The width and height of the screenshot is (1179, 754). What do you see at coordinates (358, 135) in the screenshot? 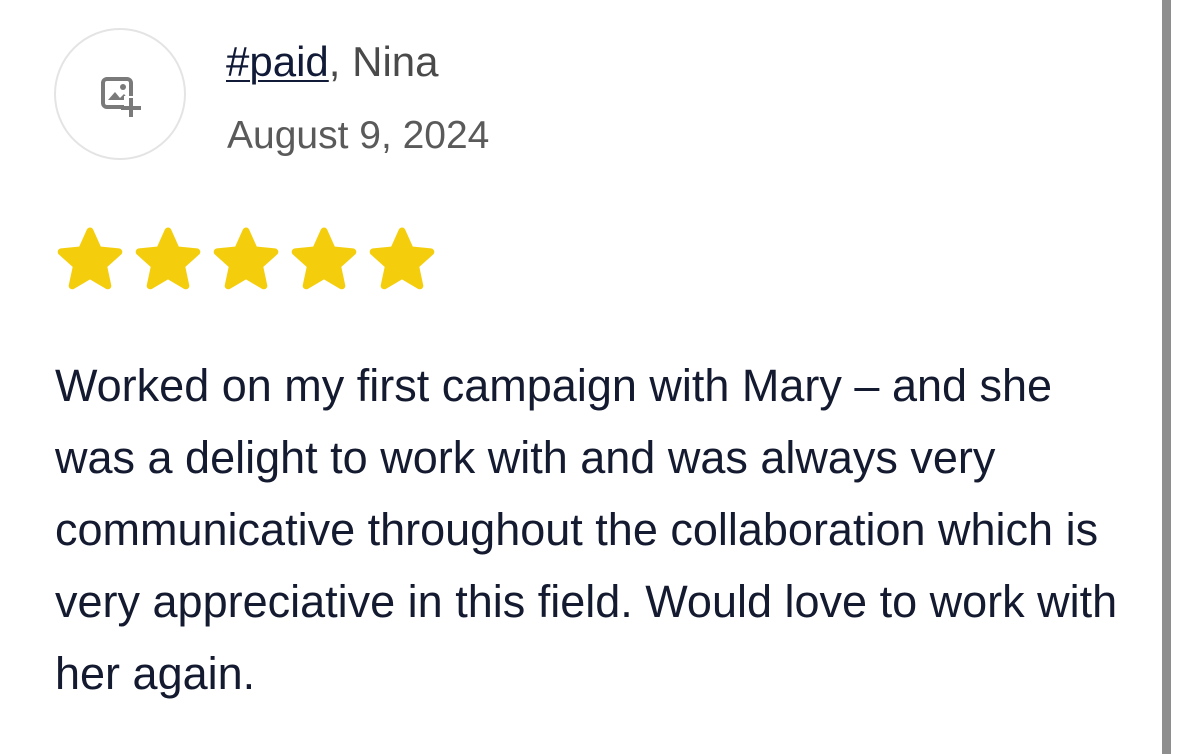
I see `review-date: August 9, 2024` at bounding box center [358, 135].